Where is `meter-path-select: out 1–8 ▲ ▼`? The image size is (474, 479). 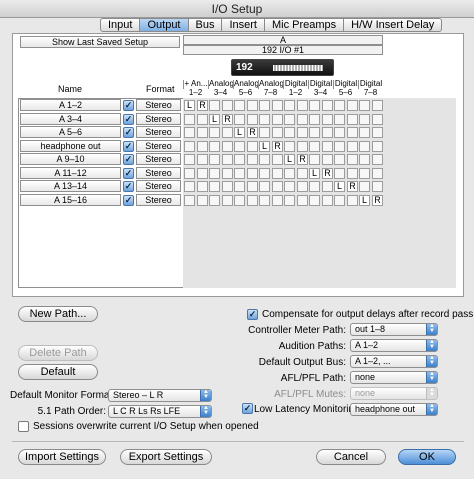
meter-path-select: out 1–8 ▲ ▼ is located at coordinates (394, 329).